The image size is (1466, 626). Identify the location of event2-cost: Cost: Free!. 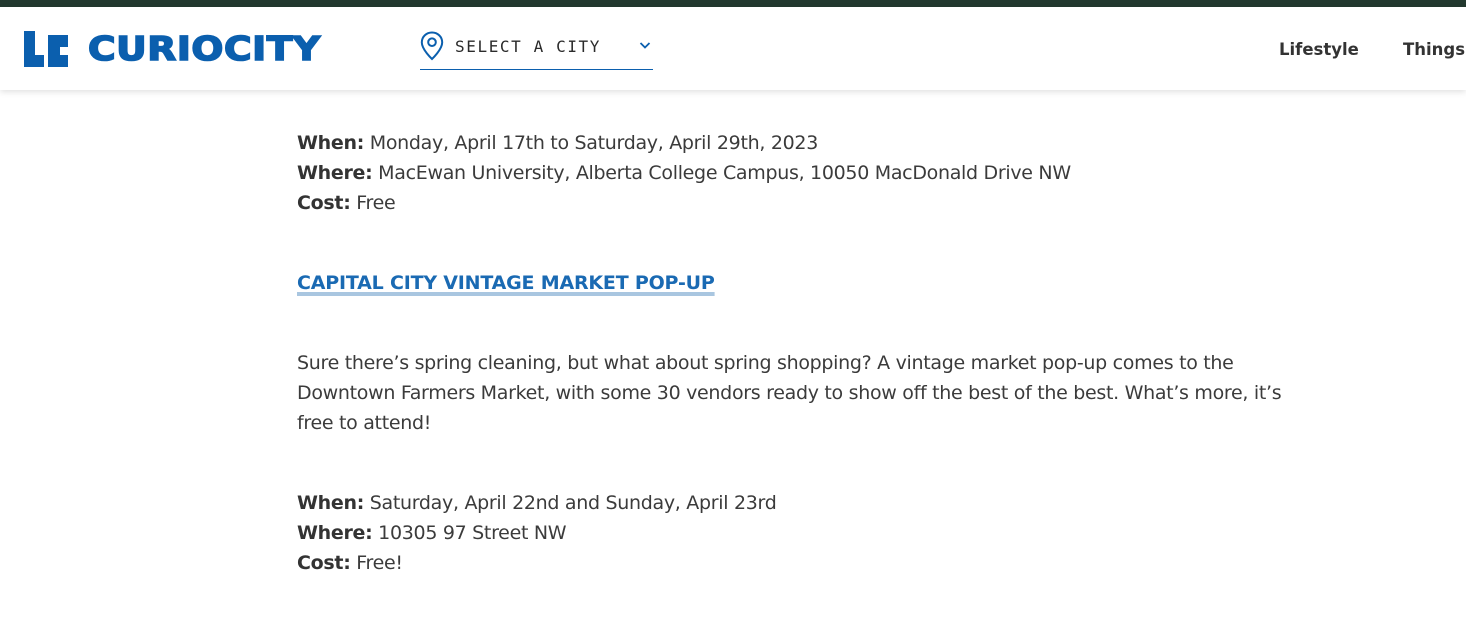
(350, 563).